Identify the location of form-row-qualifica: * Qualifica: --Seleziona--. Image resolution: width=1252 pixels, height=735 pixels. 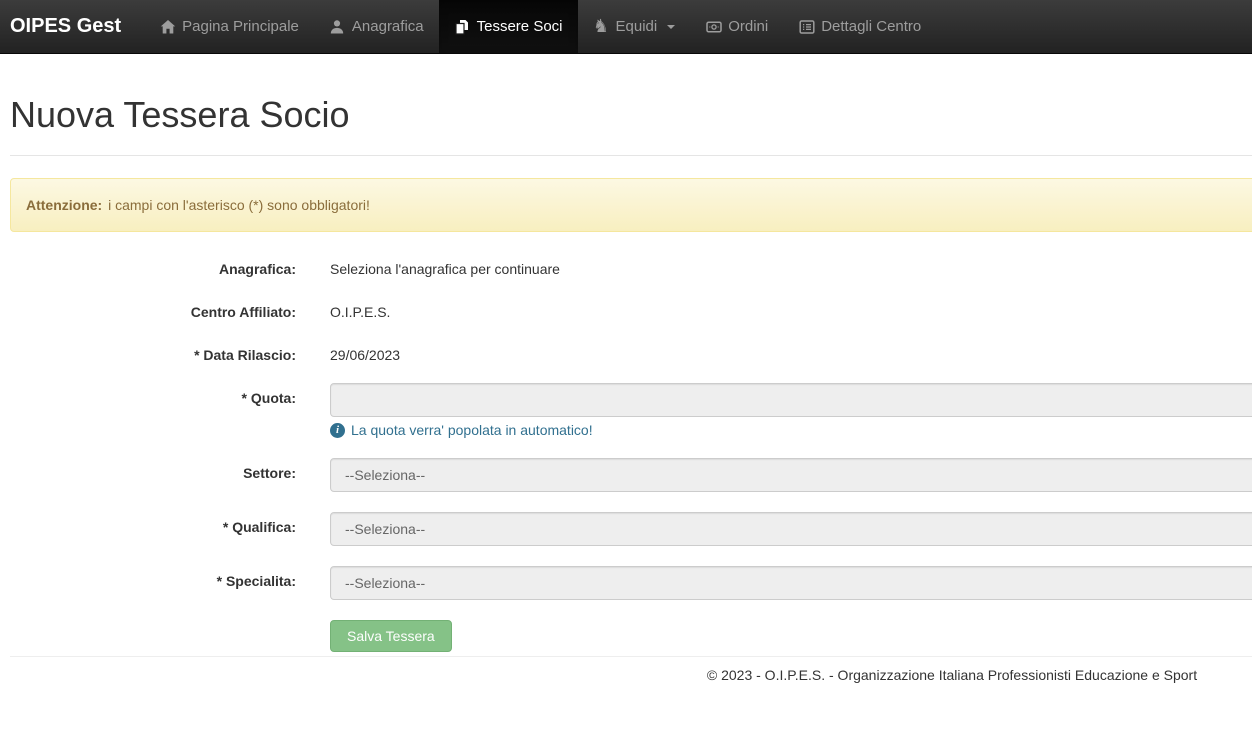
(631, 529).